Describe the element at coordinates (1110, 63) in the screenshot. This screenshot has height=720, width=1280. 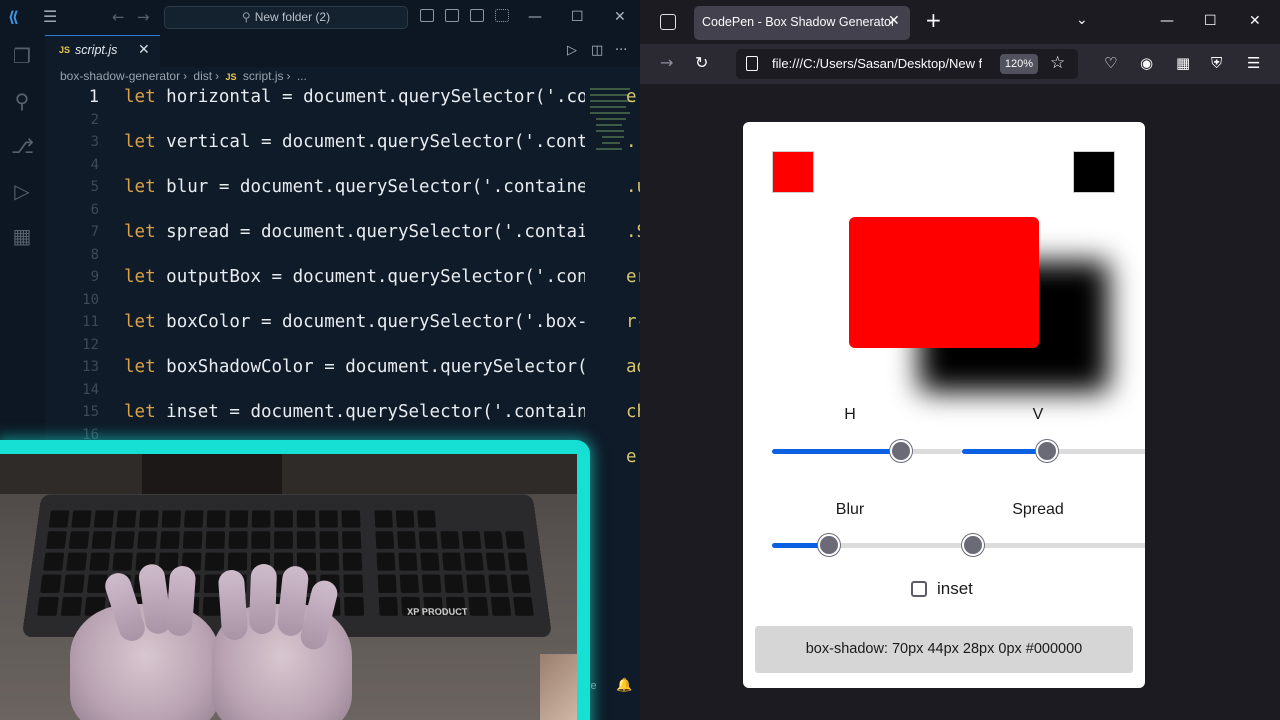
I see `pocket-icon: ♡` at that location.